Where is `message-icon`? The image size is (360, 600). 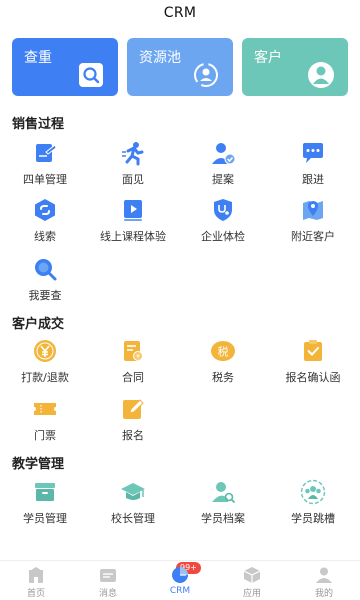
message-icon is located at coordinates (108, 575).